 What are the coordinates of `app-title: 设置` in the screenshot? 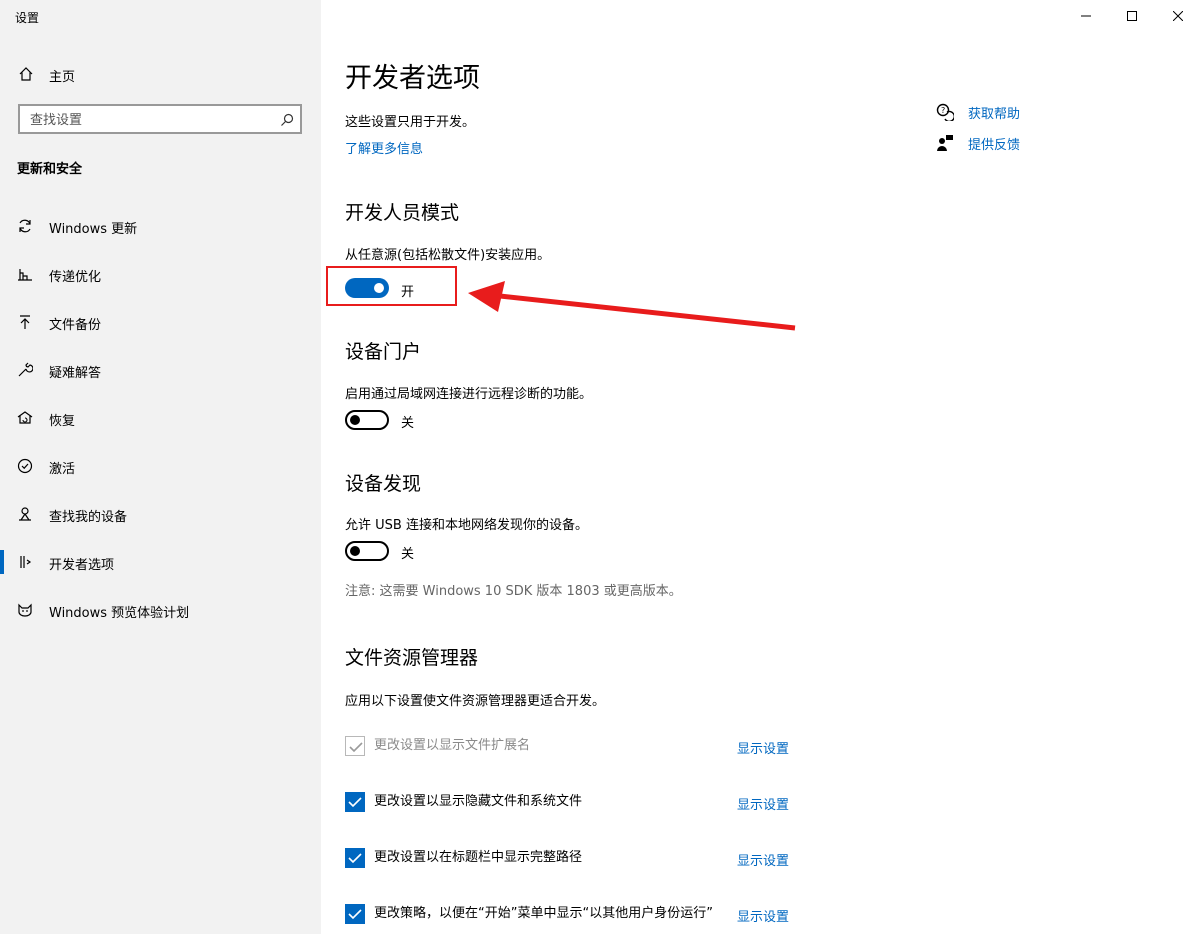 It's located at (27, 18).